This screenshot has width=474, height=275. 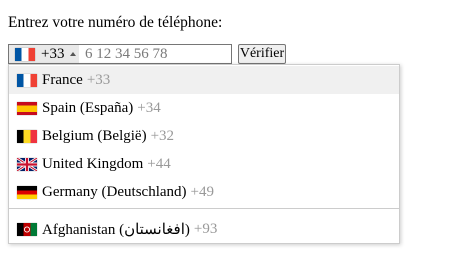 I want to click on flag-spain-icon, so click(x=27, y=108).